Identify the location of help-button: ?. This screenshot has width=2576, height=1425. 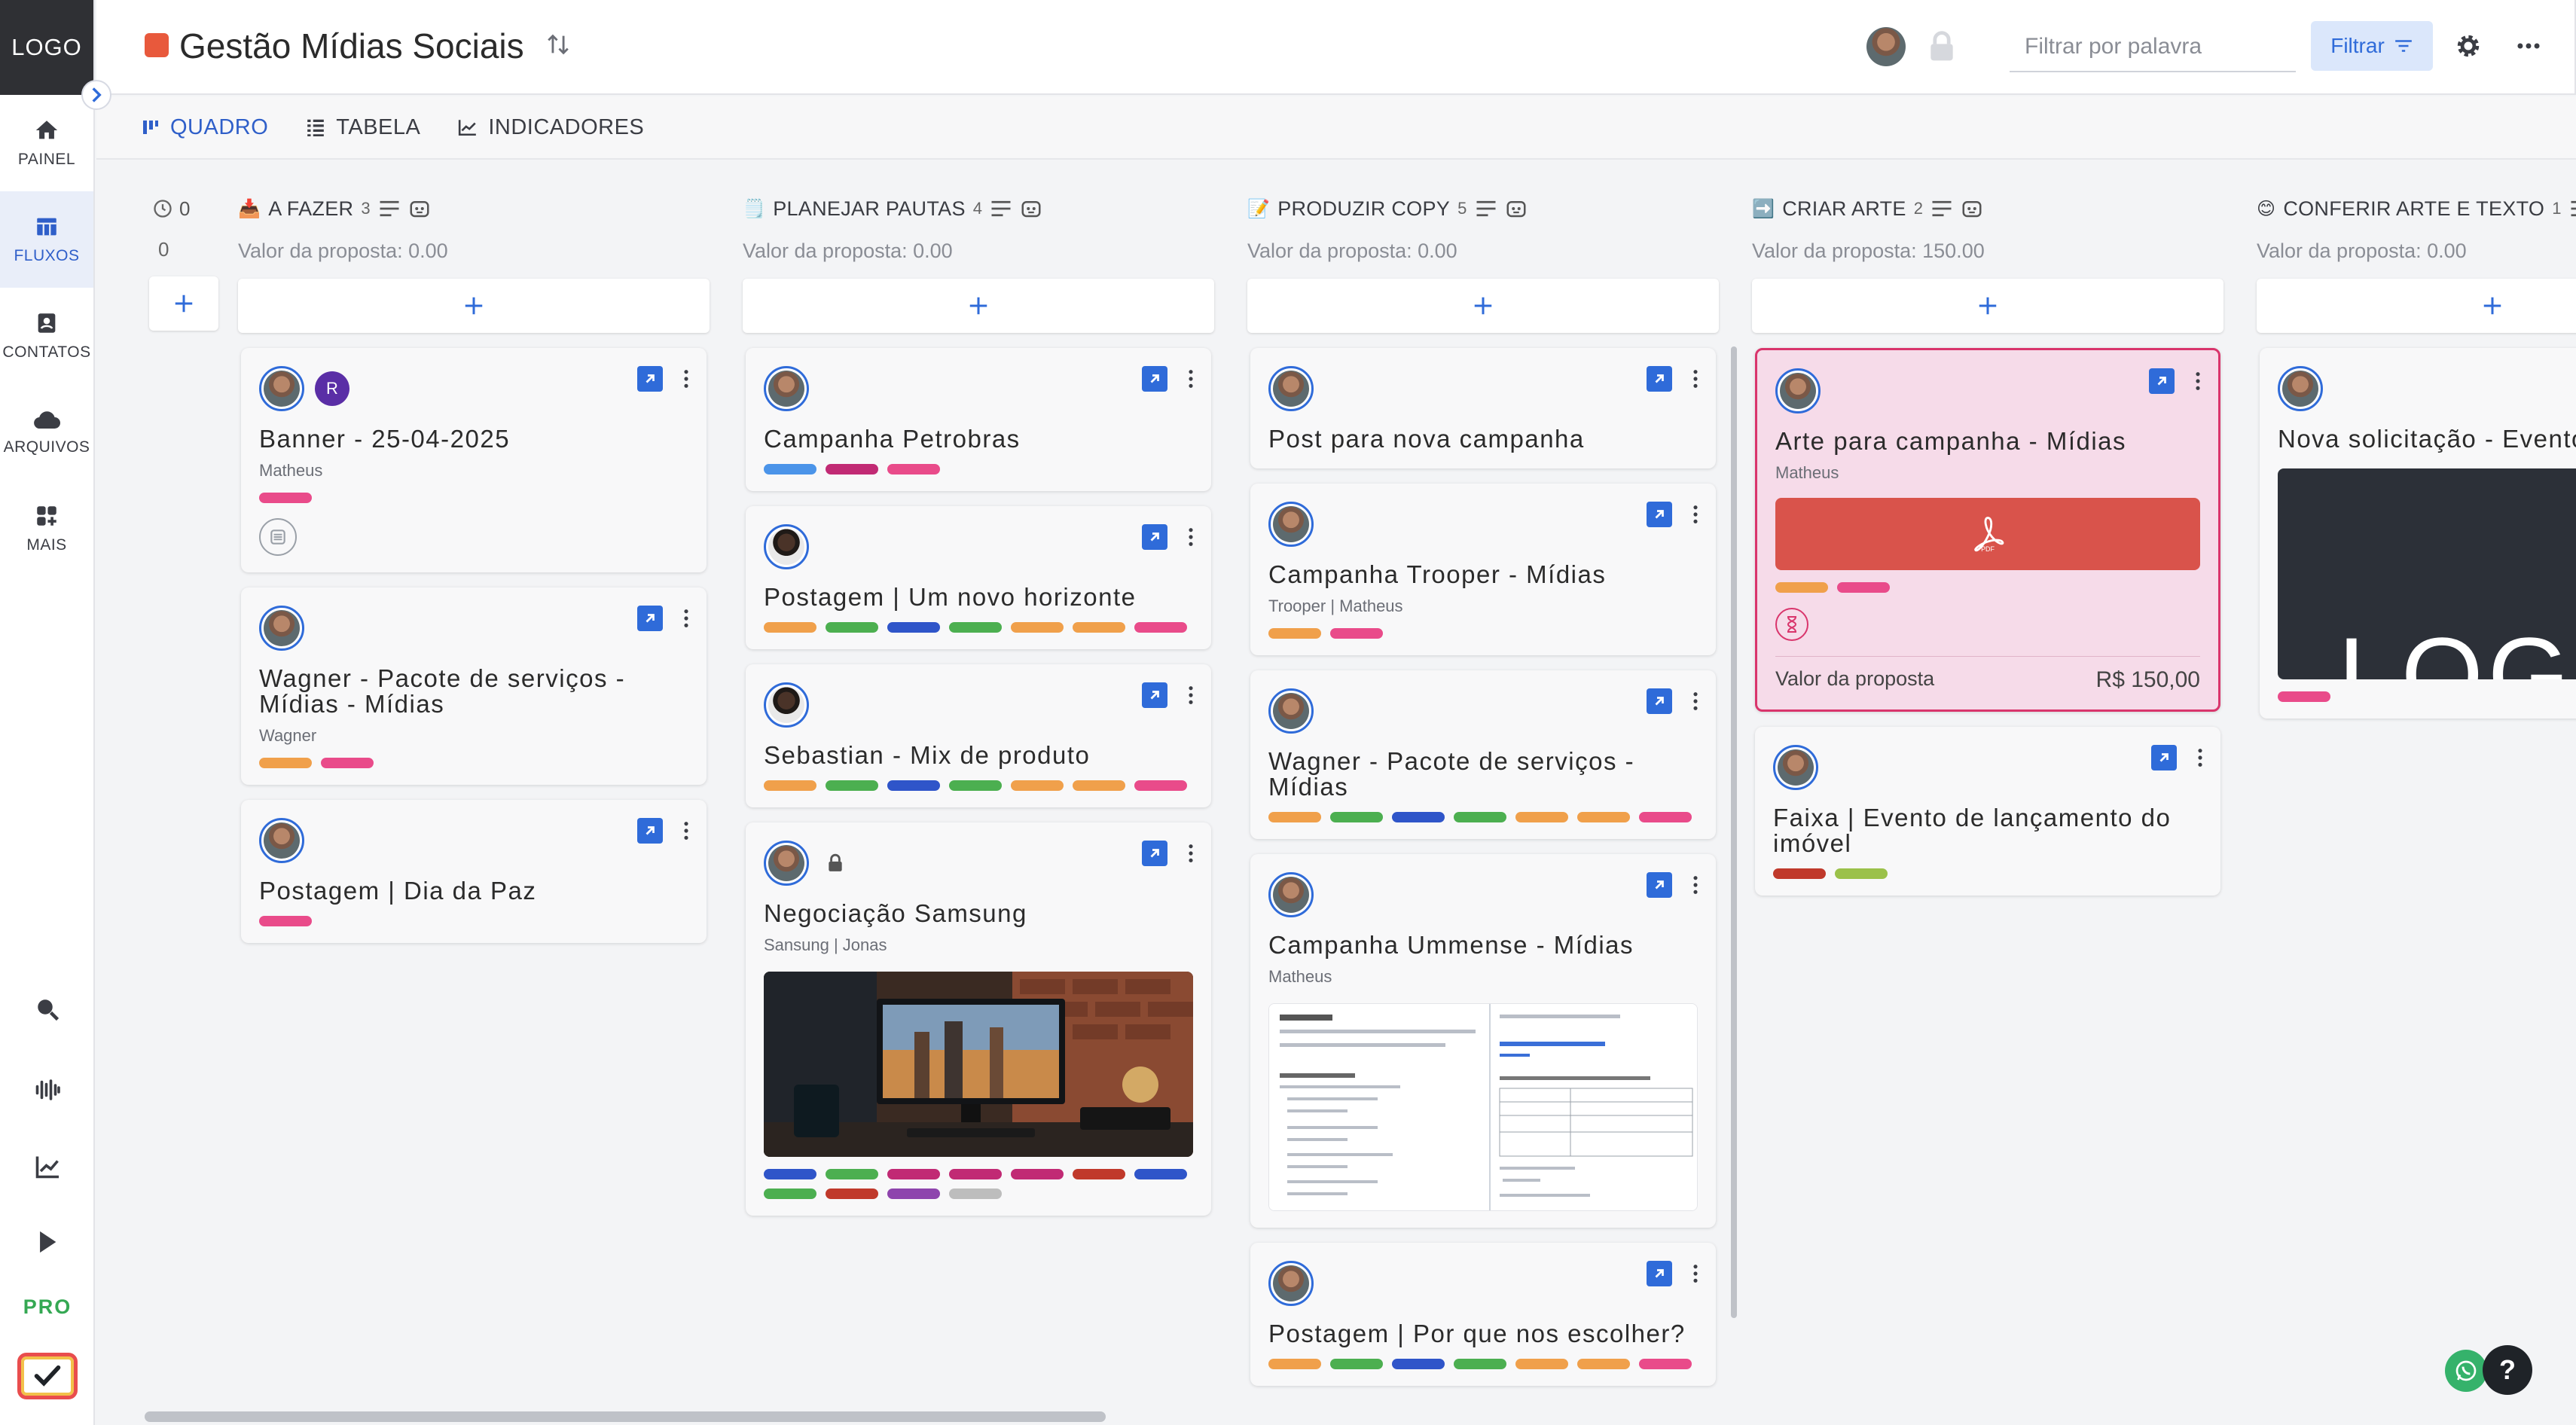
(2508, 1370).